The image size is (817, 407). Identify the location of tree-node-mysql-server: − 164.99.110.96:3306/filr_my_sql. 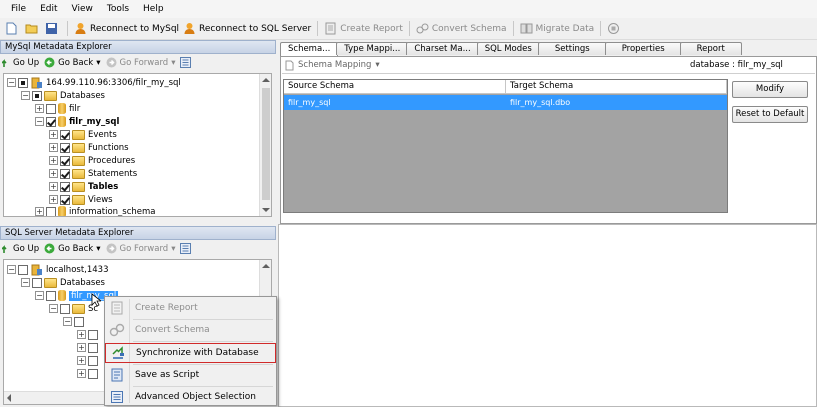
(94, 82).